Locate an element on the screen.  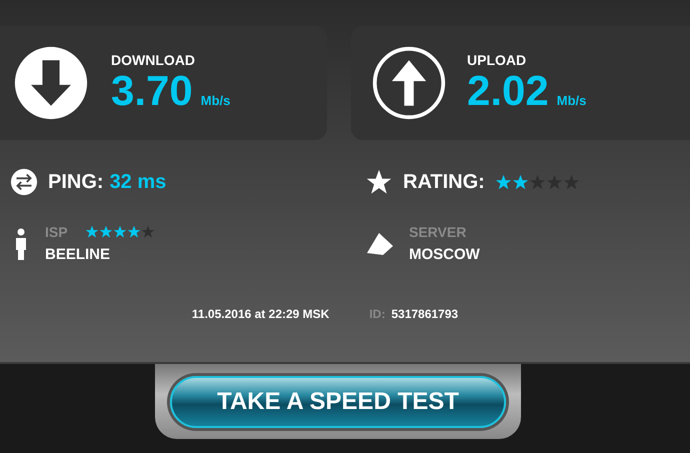
result-label: DOWNLOAD is located at coordinates (153, 60).